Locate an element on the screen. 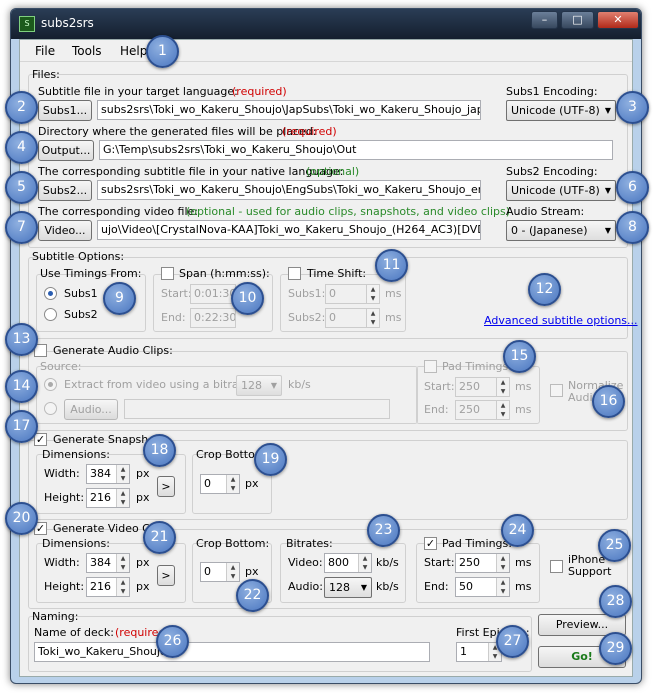 The height and width of the screenshot is (693, 657). span-end-label: End: is located at coordinates (173, 317).